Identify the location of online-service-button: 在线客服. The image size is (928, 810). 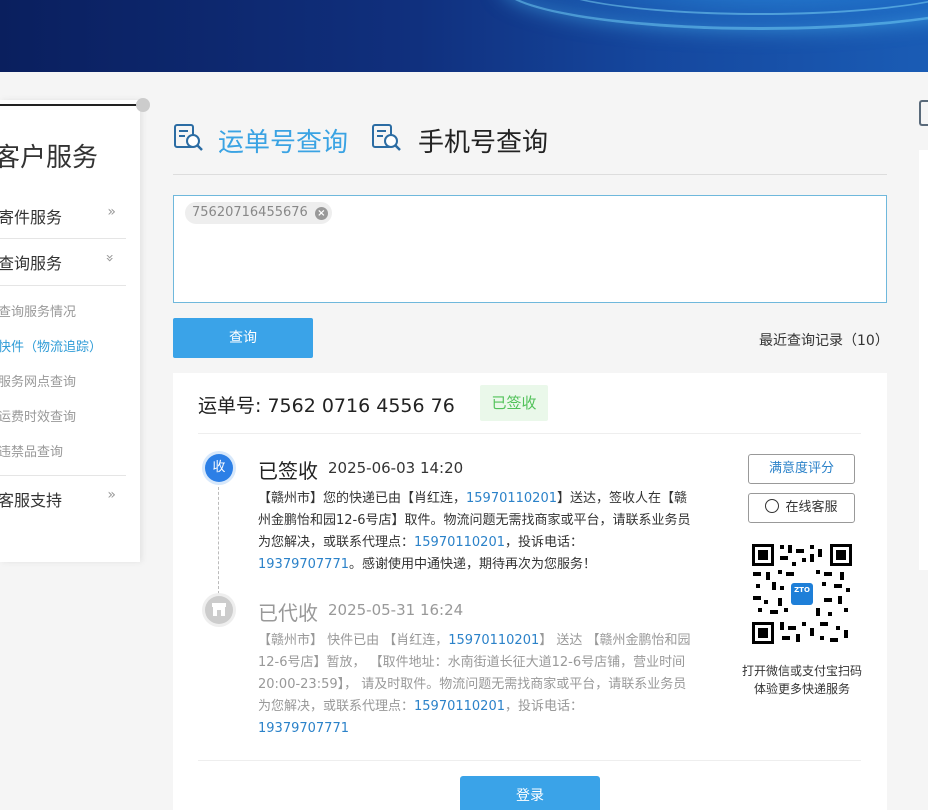
(801, 508).